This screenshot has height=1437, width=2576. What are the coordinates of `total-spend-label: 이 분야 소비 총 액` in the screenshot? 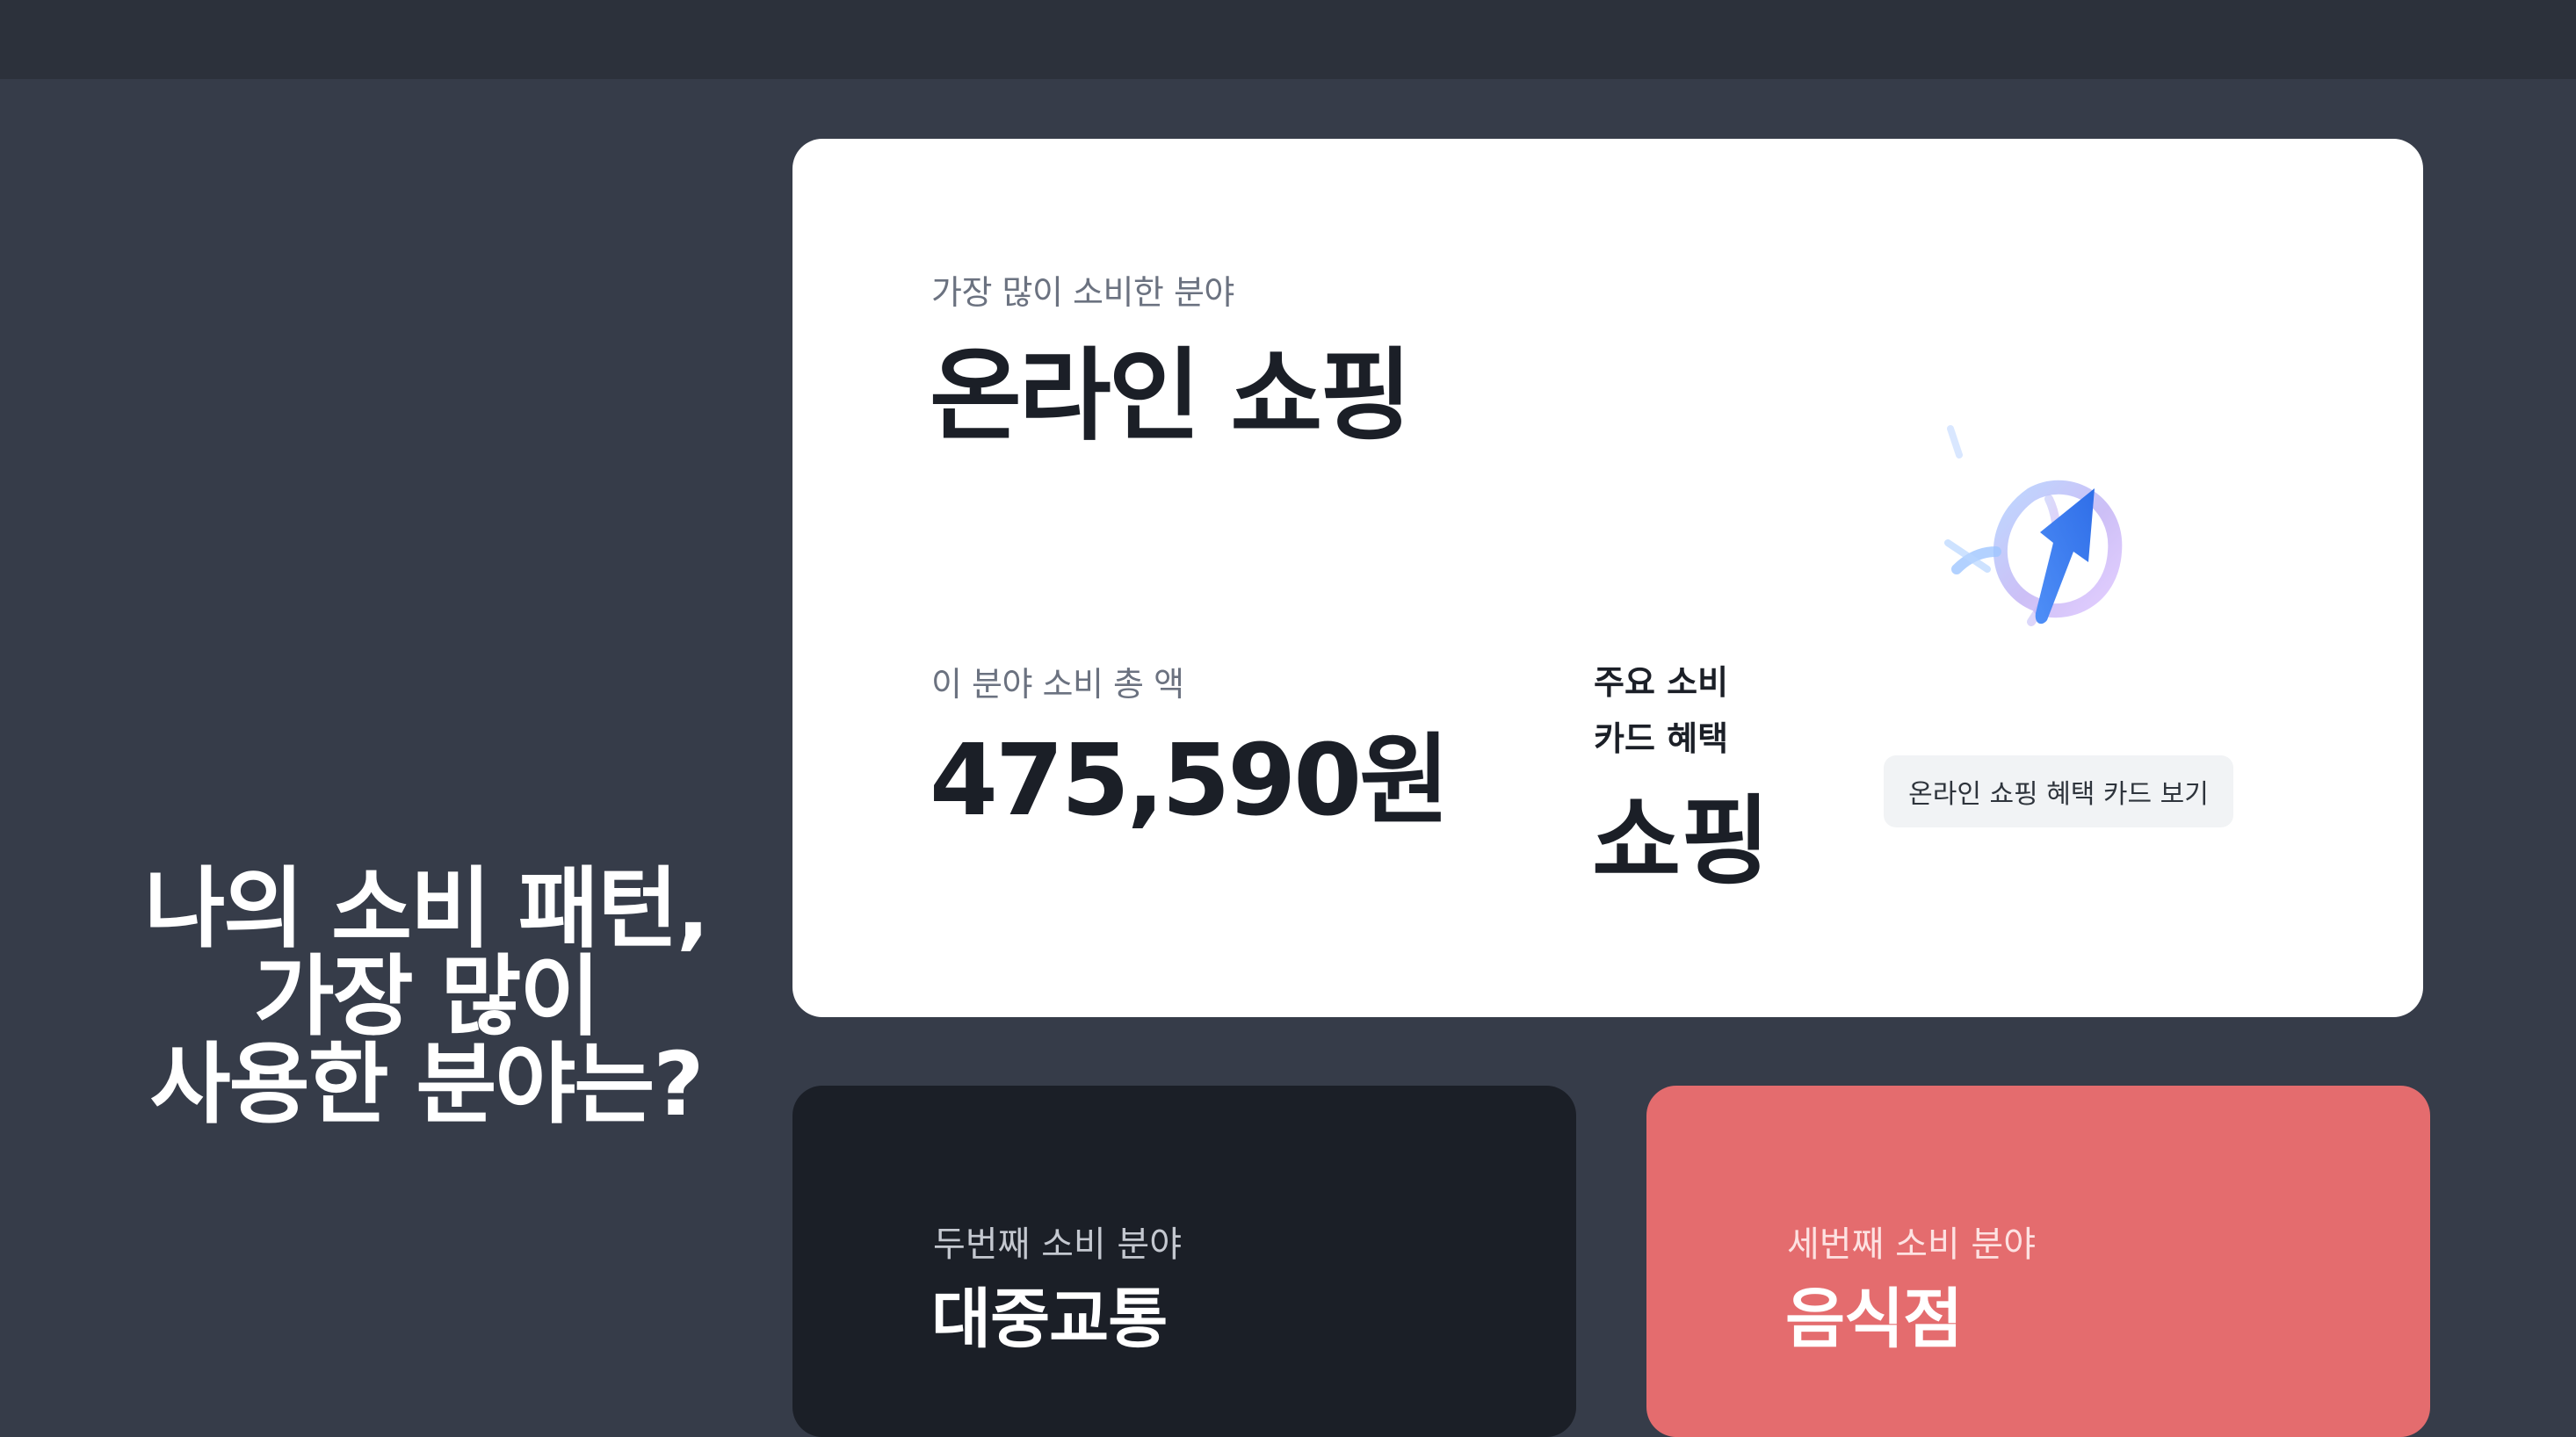 It's located at (1057, 684).